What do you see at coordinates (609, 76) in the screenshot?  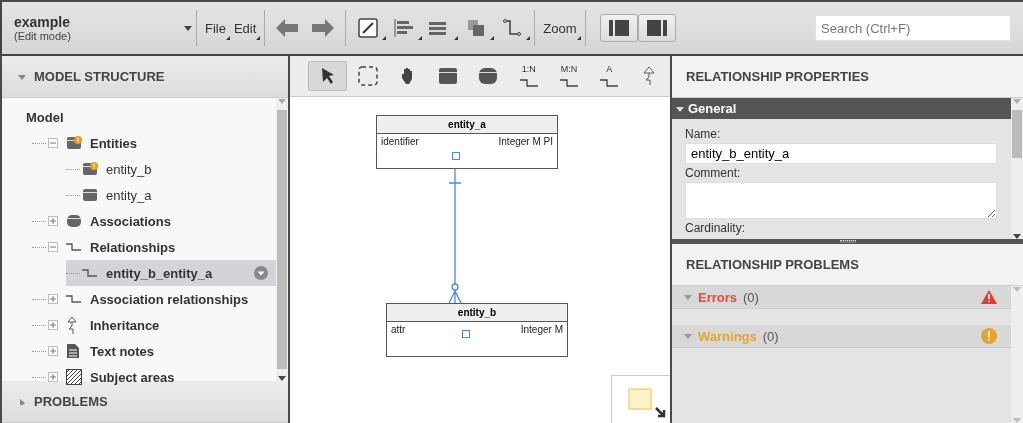 I see `tool-button: A` at bounding box center [609, 76].